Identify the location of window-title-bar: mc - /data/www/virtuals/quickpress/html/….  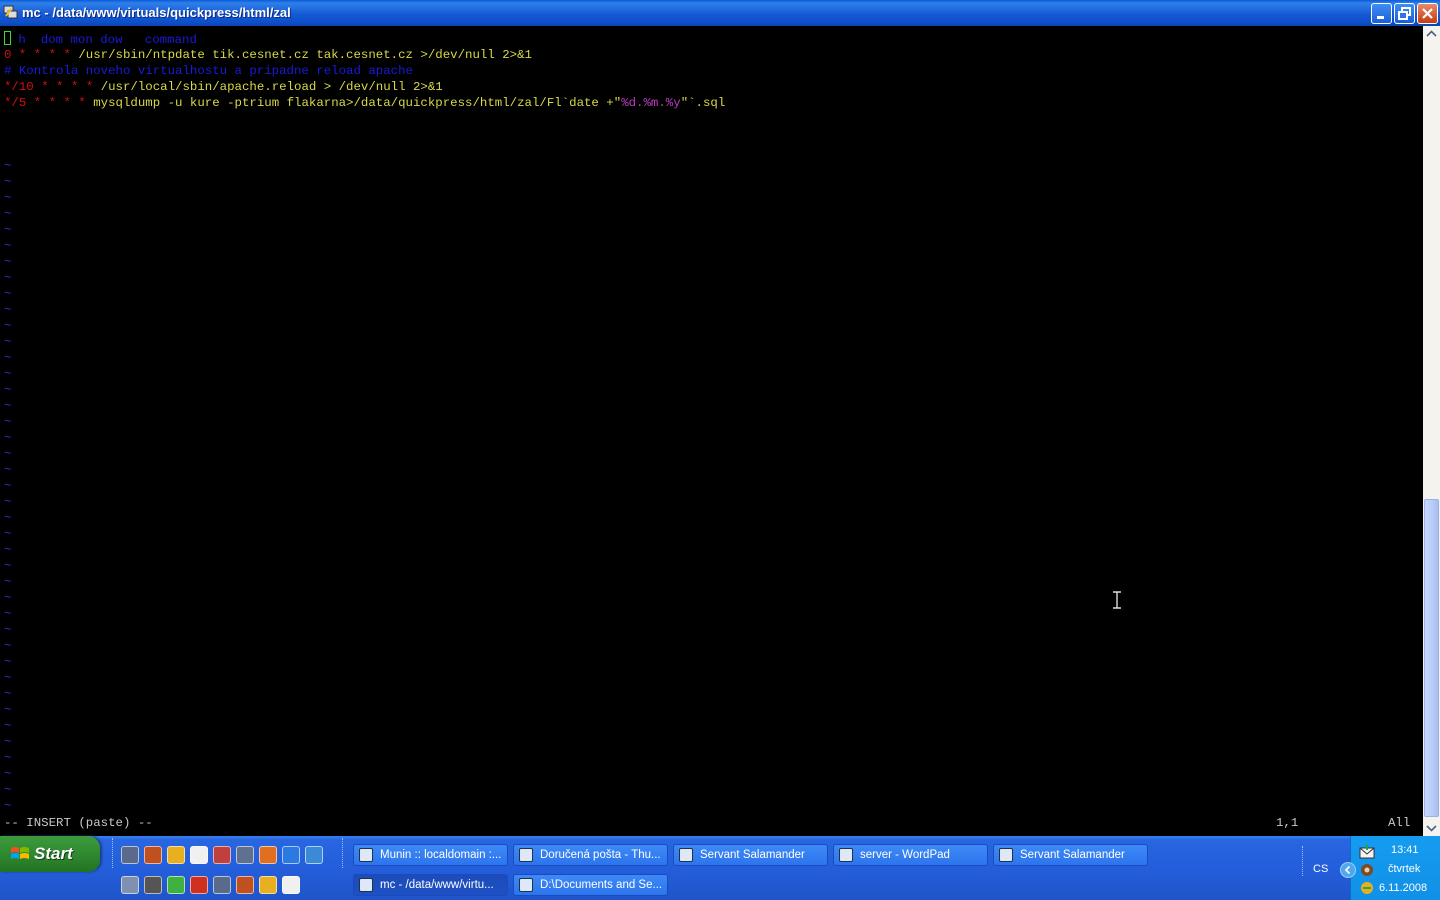
(720, 13).